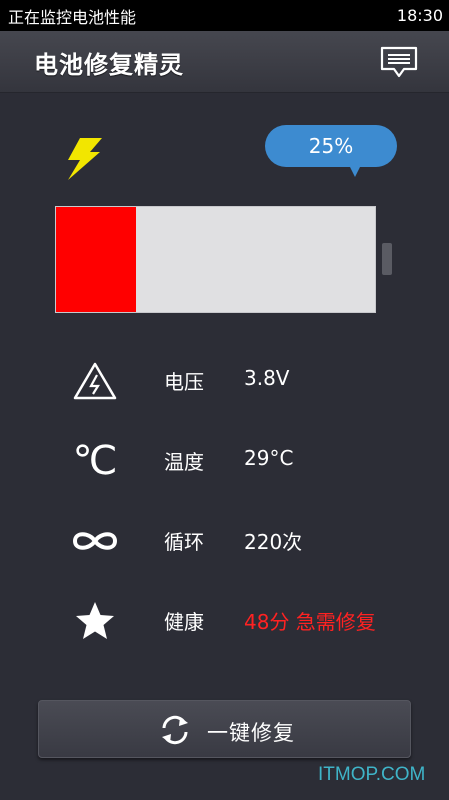  What do you see at coordinates (419, 15) in the screenshot?
I see `status-time: 18:30` at bounding box center [419, 15].